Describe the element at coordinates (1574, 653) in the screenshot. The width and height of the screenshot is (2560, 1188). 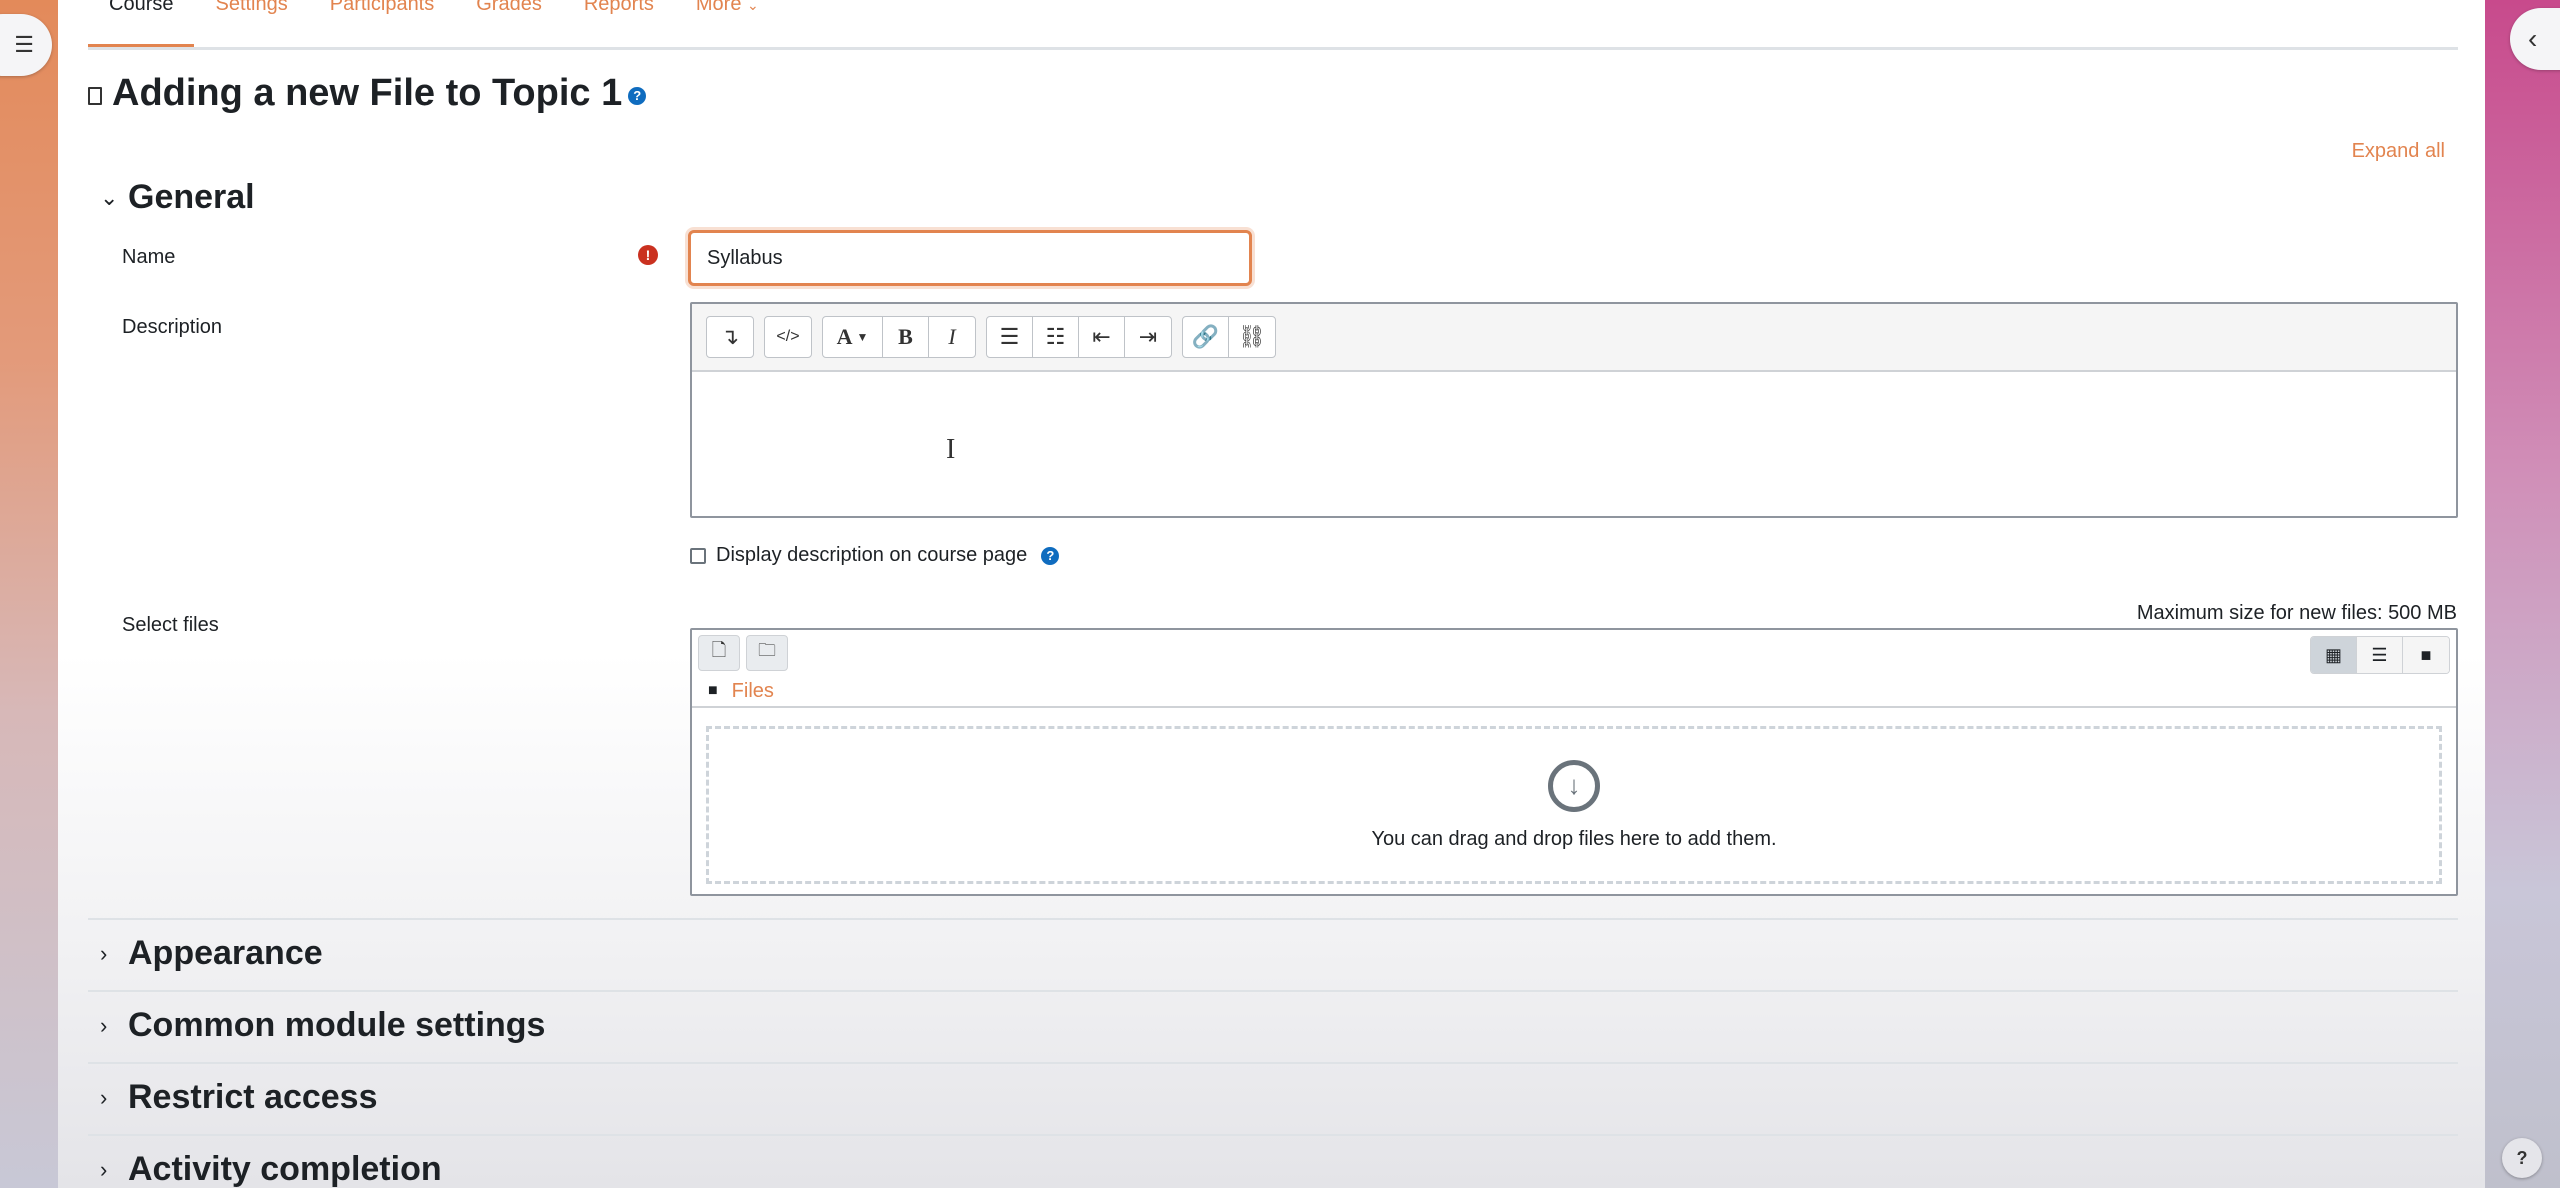
I see `file-picker-toolbar: 🗋 🗀` at that location.